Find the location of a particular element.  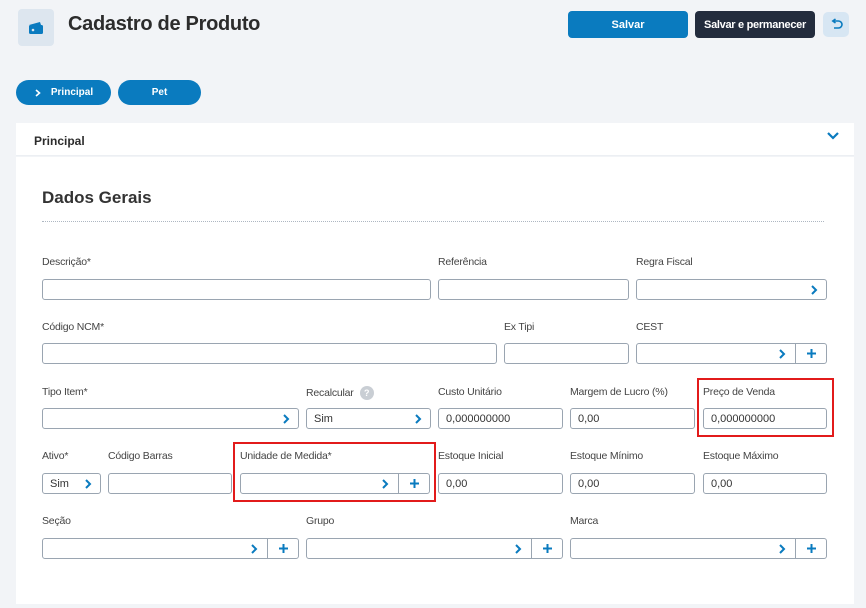

add-cest-button is located at coordinates (810, 353).